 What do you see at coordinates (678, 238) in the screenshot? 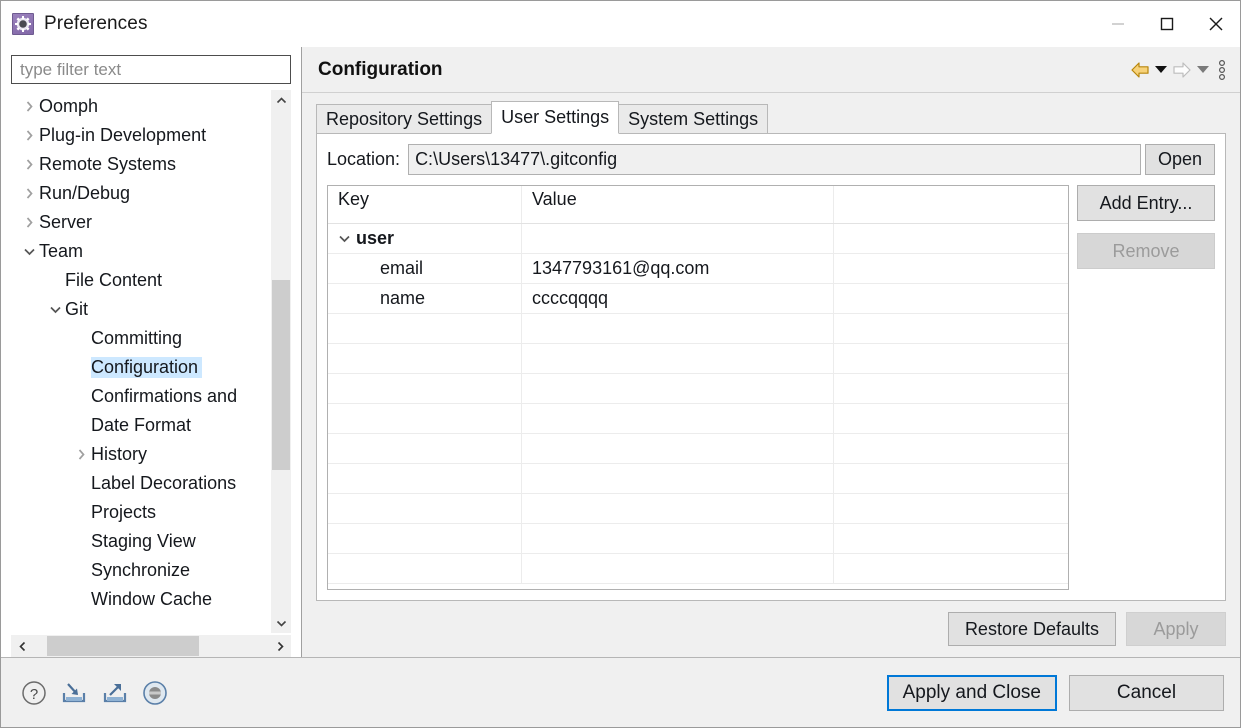
I see `table-cell-value` at bounding box center [678, 238].